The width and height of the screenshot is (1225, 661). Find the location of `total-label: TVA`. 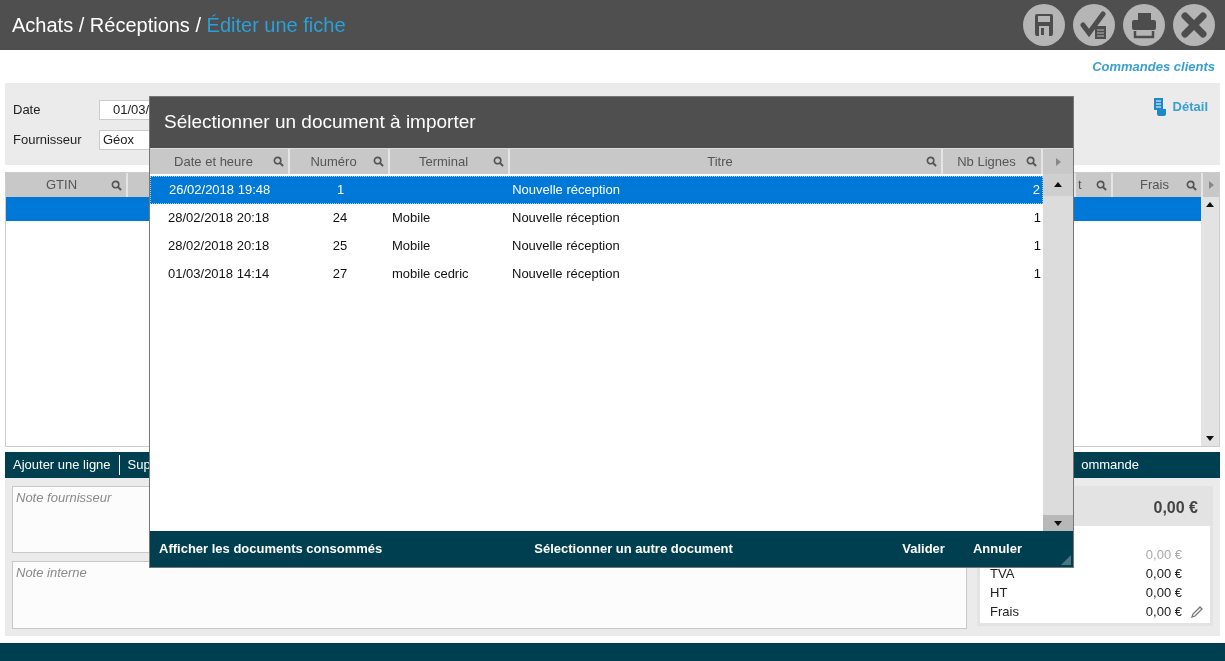

total-label: TVA is located at coordinates (1002, 573).